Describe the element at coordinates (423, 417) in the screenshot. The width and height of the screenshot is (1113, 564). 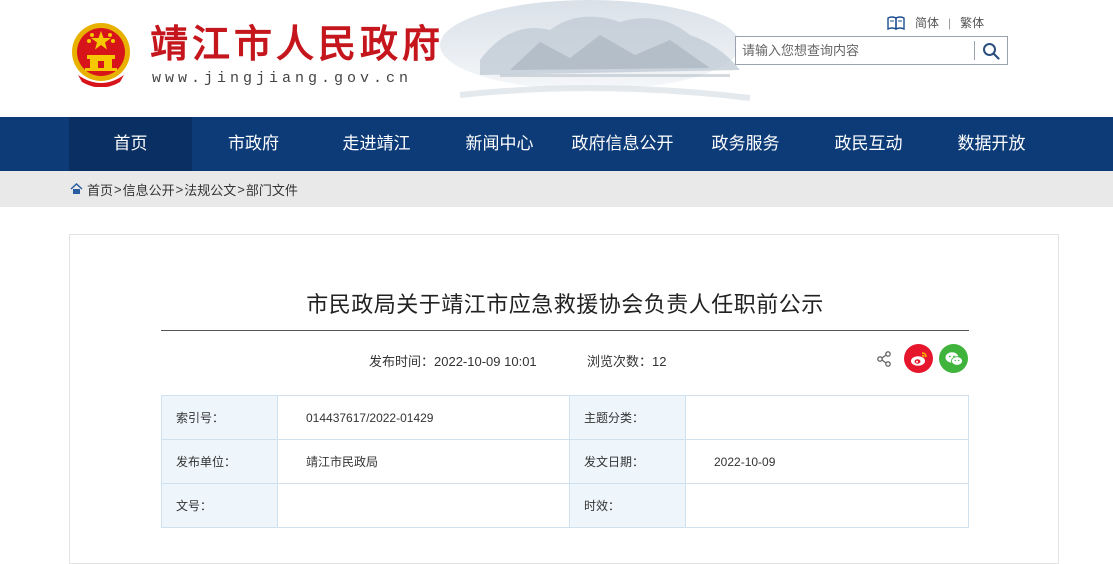
I see `index-number-value: 014437617/2022-01429` at that location.